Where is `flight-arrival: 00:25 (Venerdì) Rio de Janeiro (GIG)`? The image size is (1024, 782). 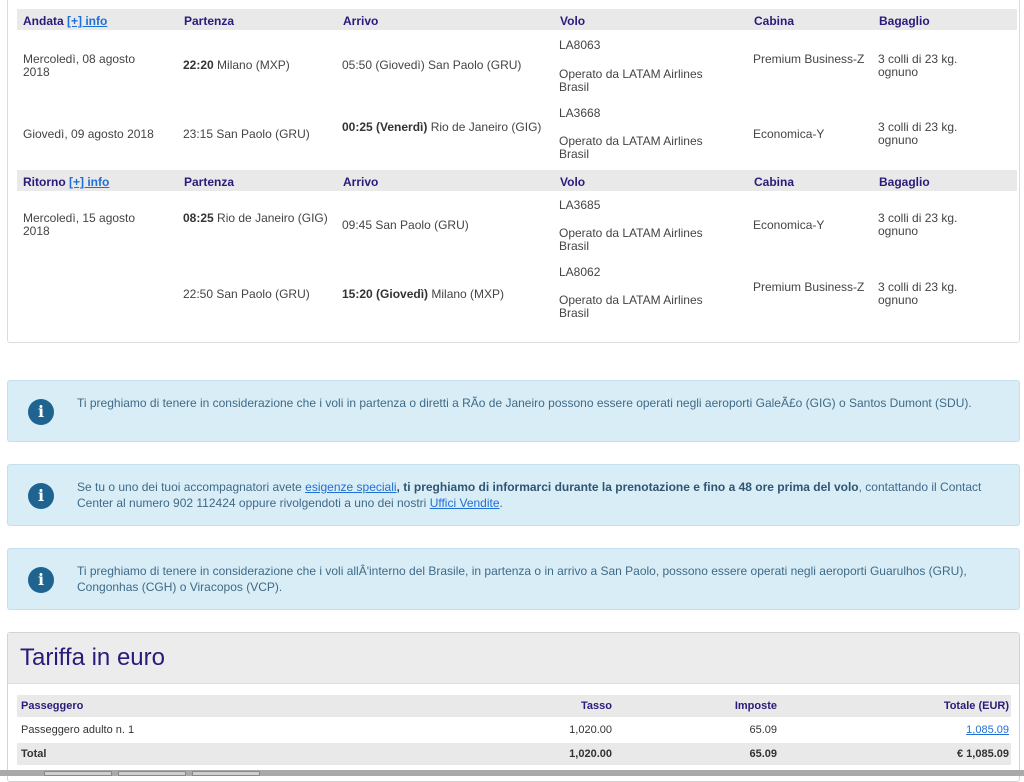
flight-arrival: 00:25 (Venerdì) Rio de Janeiro (GIG) is located at coordinates (442, 127).